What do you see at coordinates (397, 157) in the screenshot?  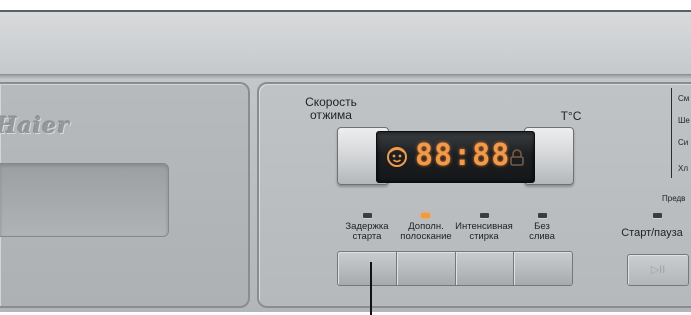 I see `child-lock-icon` at bounding box center [397, 157].